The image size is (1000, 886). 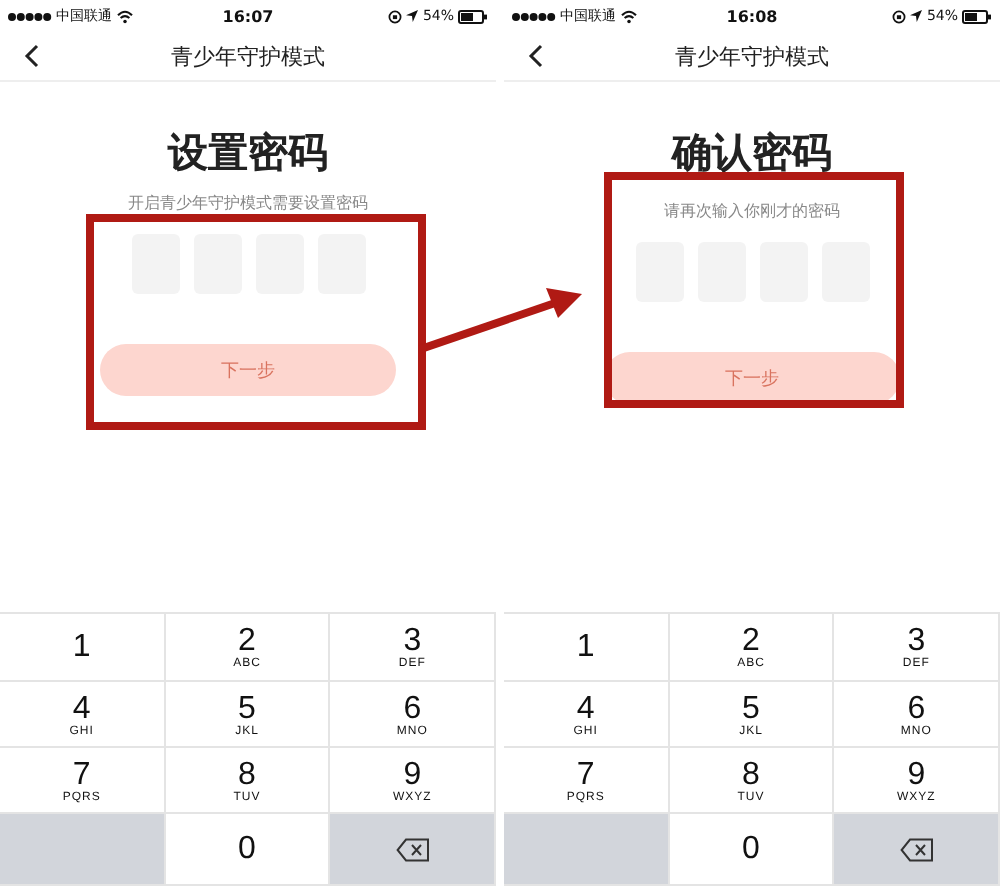 I want to click on clock-time: 16:08, so click(x=752, y=16).